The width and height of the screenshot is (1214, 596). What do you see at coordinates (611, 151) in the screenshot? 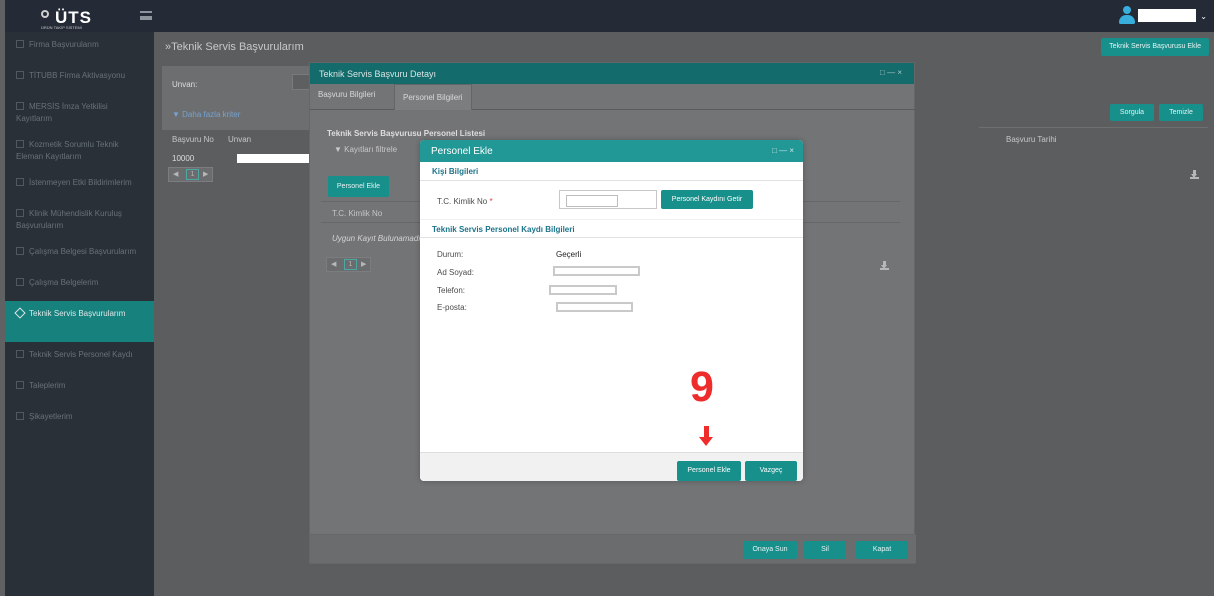
I see `modal-header: Personel Ekle □ — ×` at bounding box center [611, 151].